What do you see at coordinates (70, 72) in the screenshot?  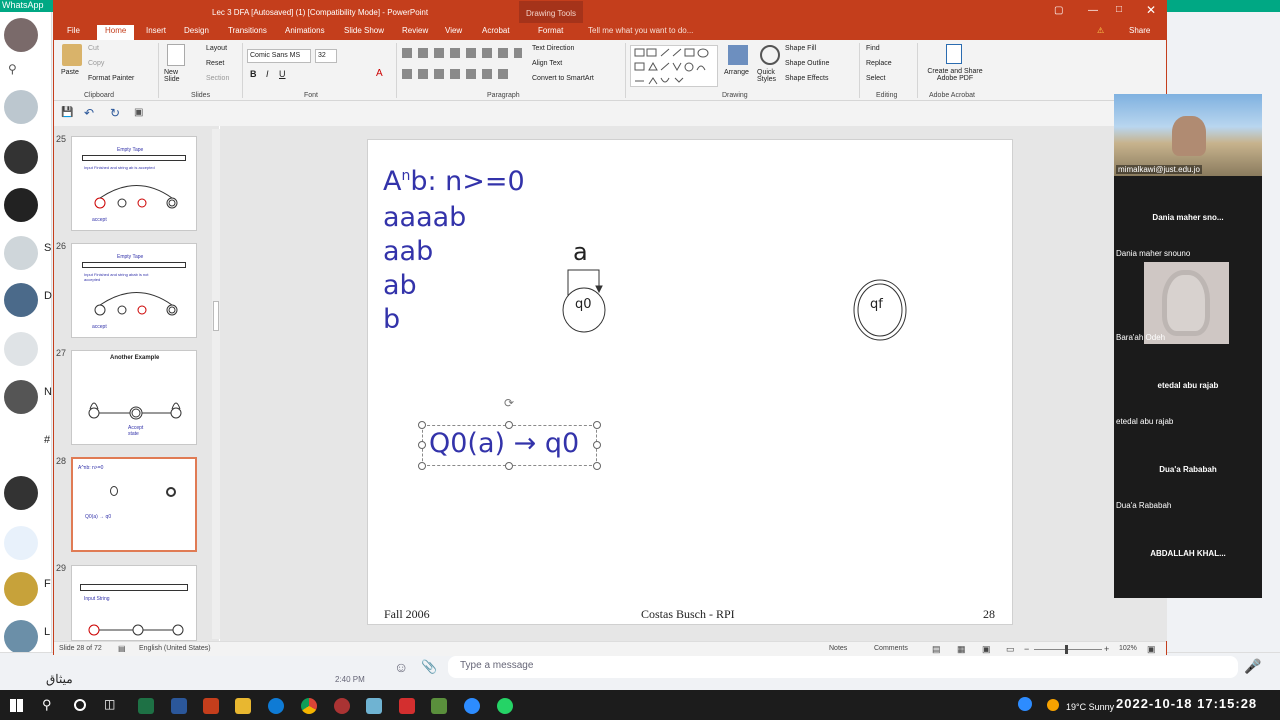 I see `paste-button: Paste` at bounding box center [70, 72].